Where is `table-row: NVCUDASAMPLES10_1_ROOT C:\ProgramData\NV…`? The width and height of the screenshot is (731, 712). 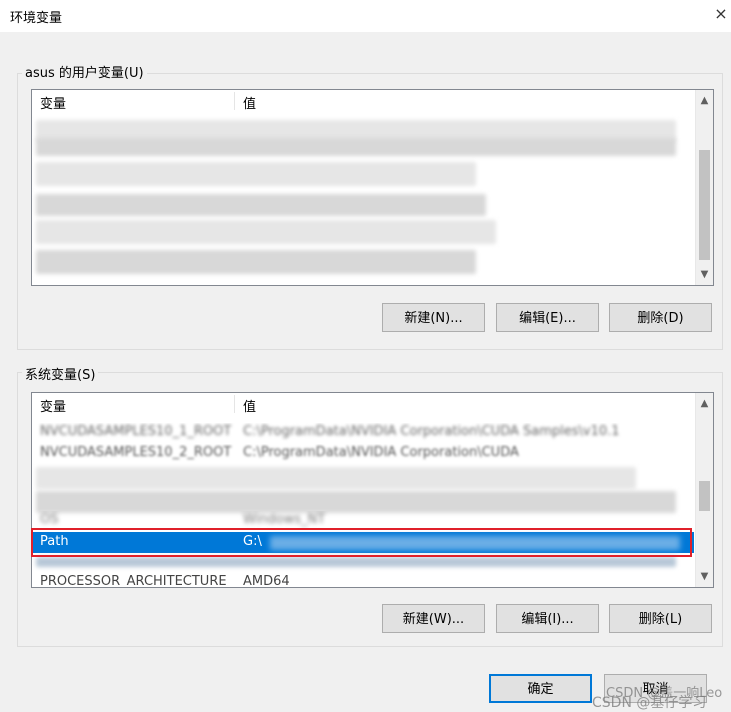 table-row: NVCUDASAMPLES10_1_ROOT C:\ProgramData\NV… is located at coordinates (363, 433).